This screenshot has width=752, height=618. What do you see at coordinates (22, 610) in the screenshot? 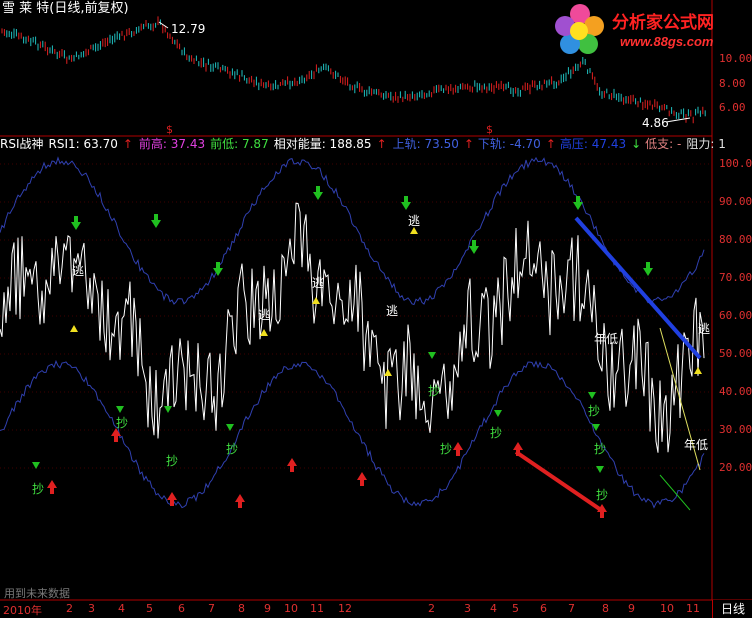
I see `x-tick: 2010年` at bounding box center [22, 610].